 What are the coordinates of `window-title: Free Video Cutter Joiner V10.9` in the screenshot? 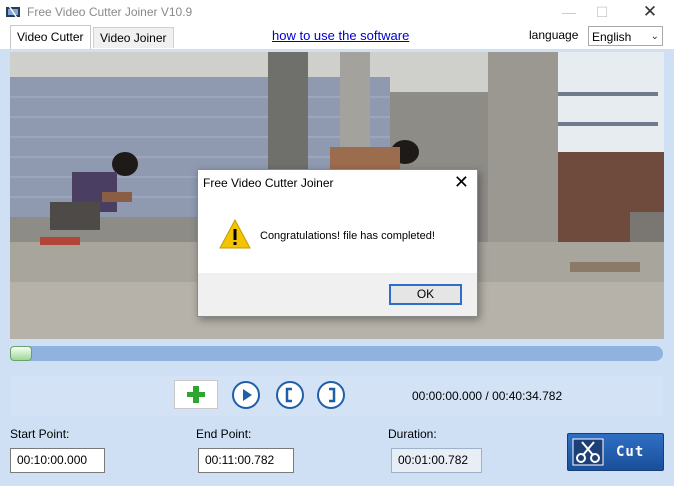 It's located at (110, 12).